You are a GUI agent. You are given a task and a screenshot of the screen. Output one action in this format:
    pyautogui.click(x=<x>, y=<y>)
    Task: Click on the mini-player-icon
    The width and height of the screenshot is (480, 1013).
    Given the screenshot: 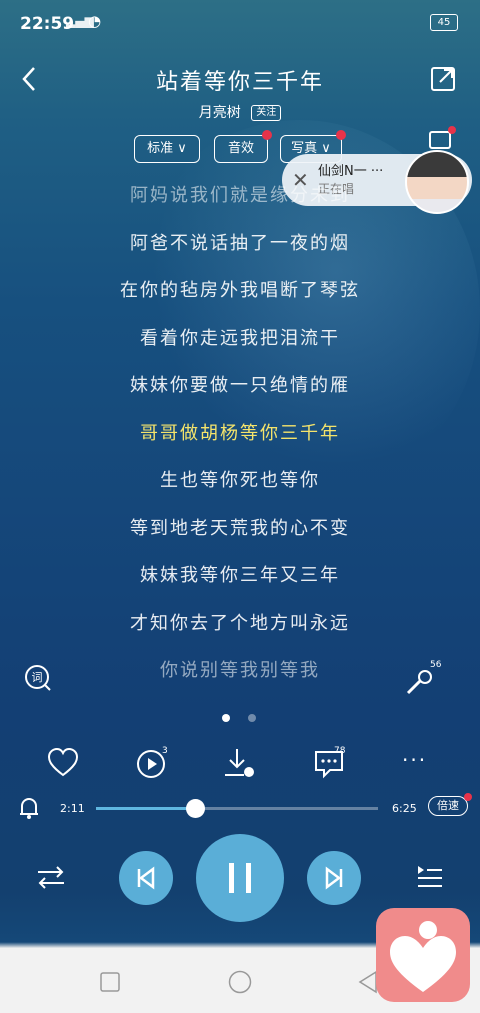 What is the action you would take?
    pyautogui.click(x=442, y=139)
    